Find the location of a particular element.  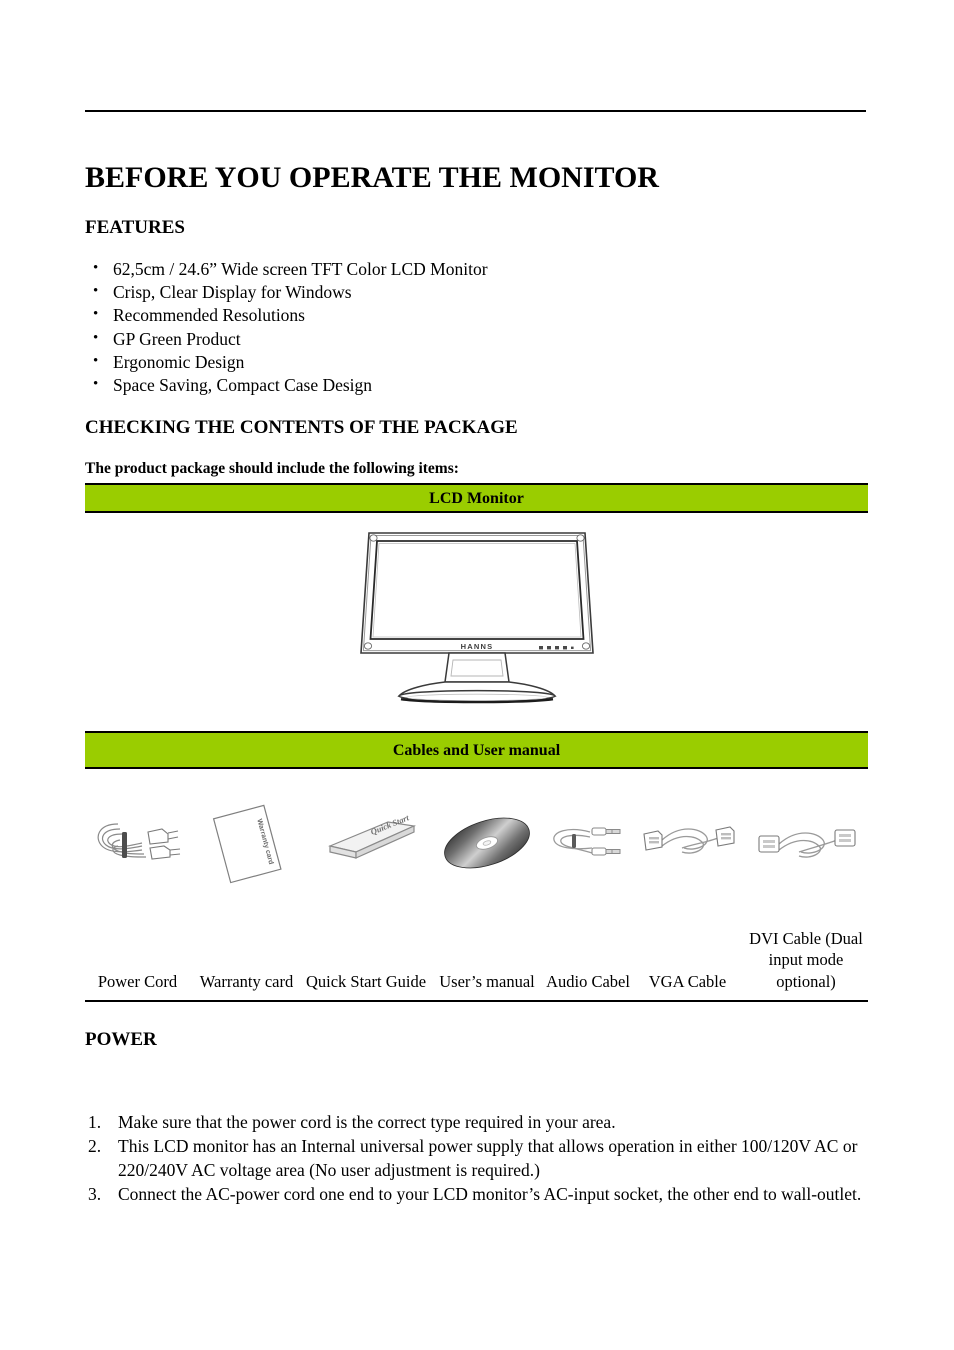

accessory-caption: Audio Cabel is located at coordinates (588, 981).